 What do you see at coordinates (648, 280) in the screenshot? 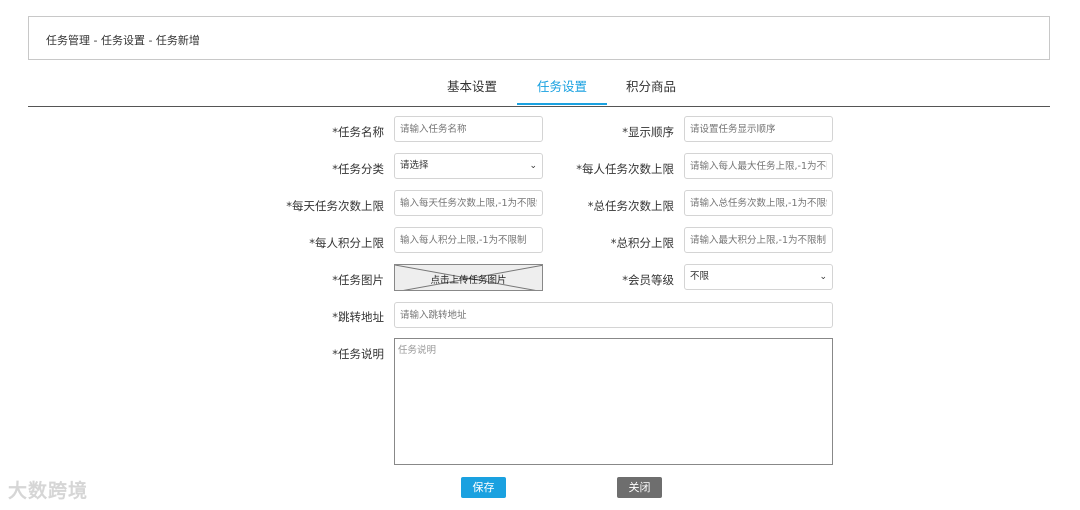
I see `member-level-label: *会员等级` at bounding box center [648, 280].